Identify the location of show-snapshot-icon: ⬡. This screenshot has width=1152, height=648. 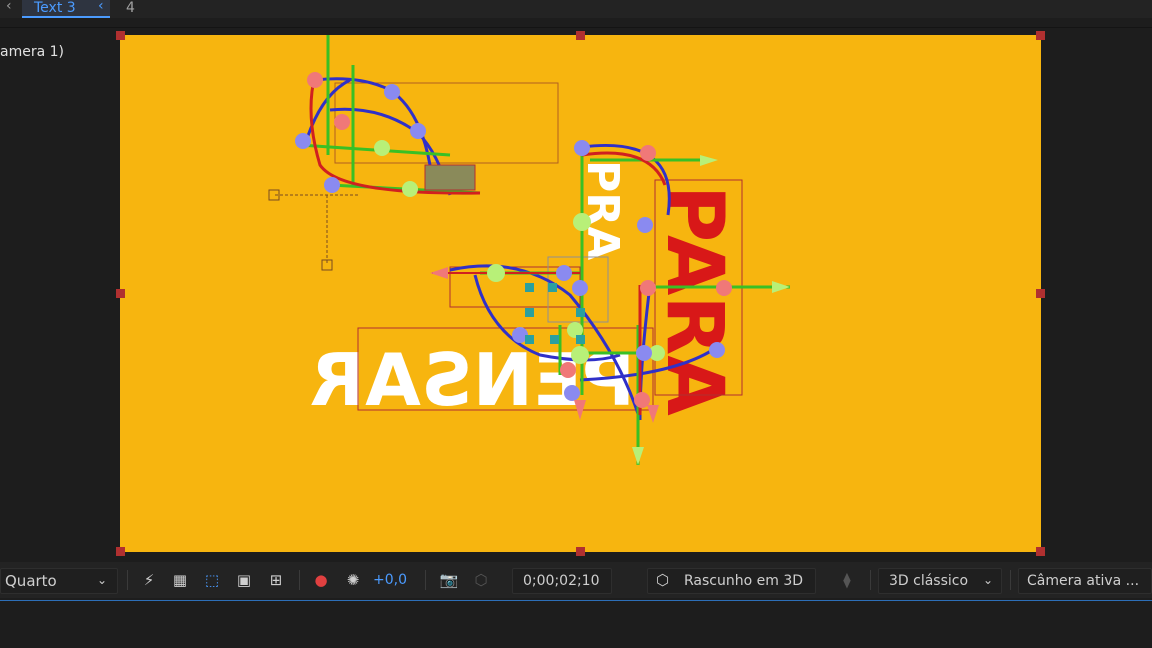
(481, 580).